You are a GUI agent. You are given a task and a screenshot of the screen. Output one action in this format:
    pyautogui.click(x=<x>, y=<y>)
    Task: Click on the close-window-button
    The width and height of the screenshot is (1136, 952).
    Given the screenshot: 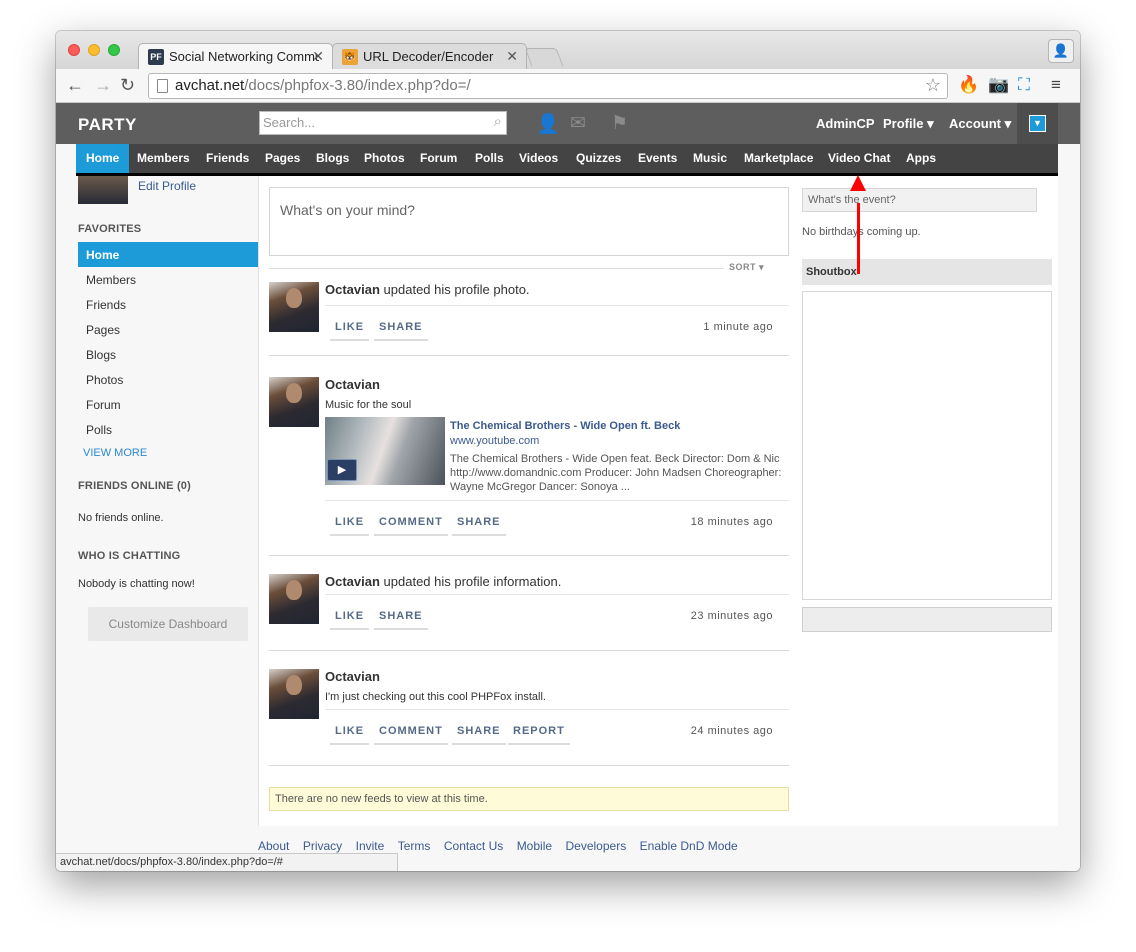 What is the action you would take?
    pyautogui.click(x=74, y=50)
    